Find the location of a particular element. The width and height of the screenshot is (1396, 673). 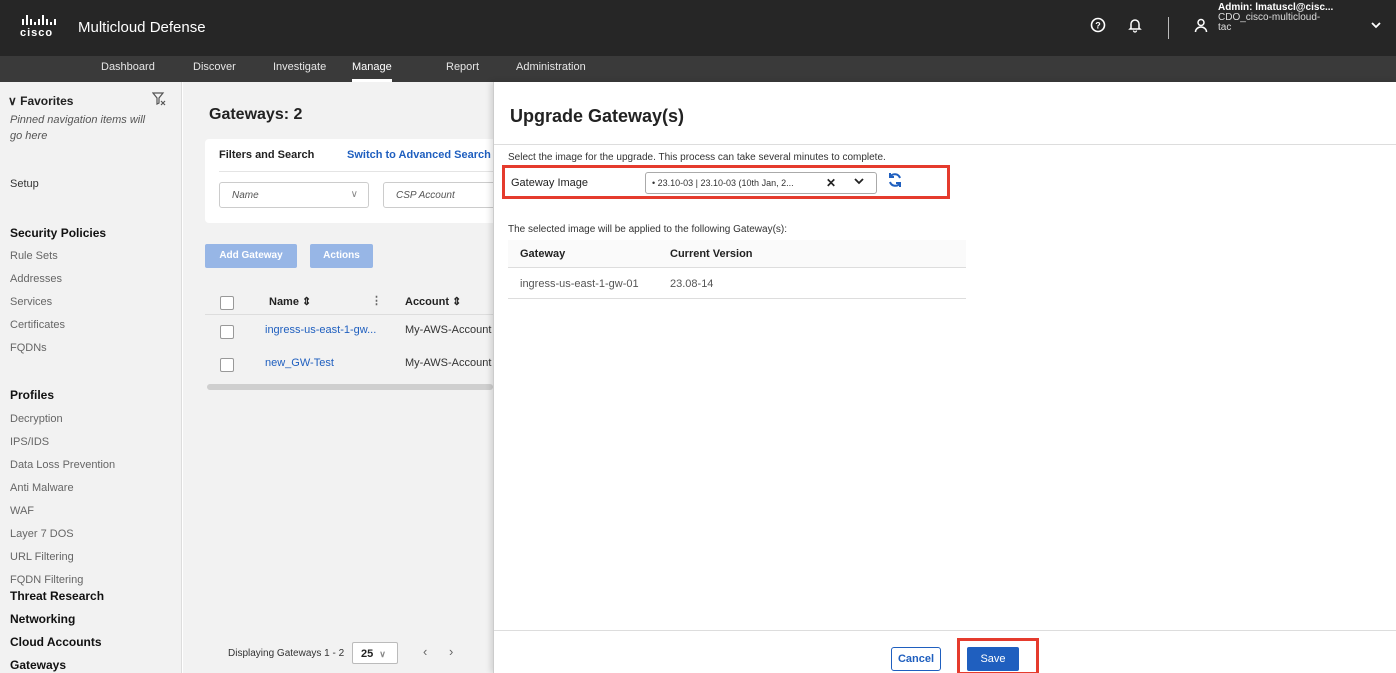

page-size-select: 25 ∨ is located at coordinates (375, 653).